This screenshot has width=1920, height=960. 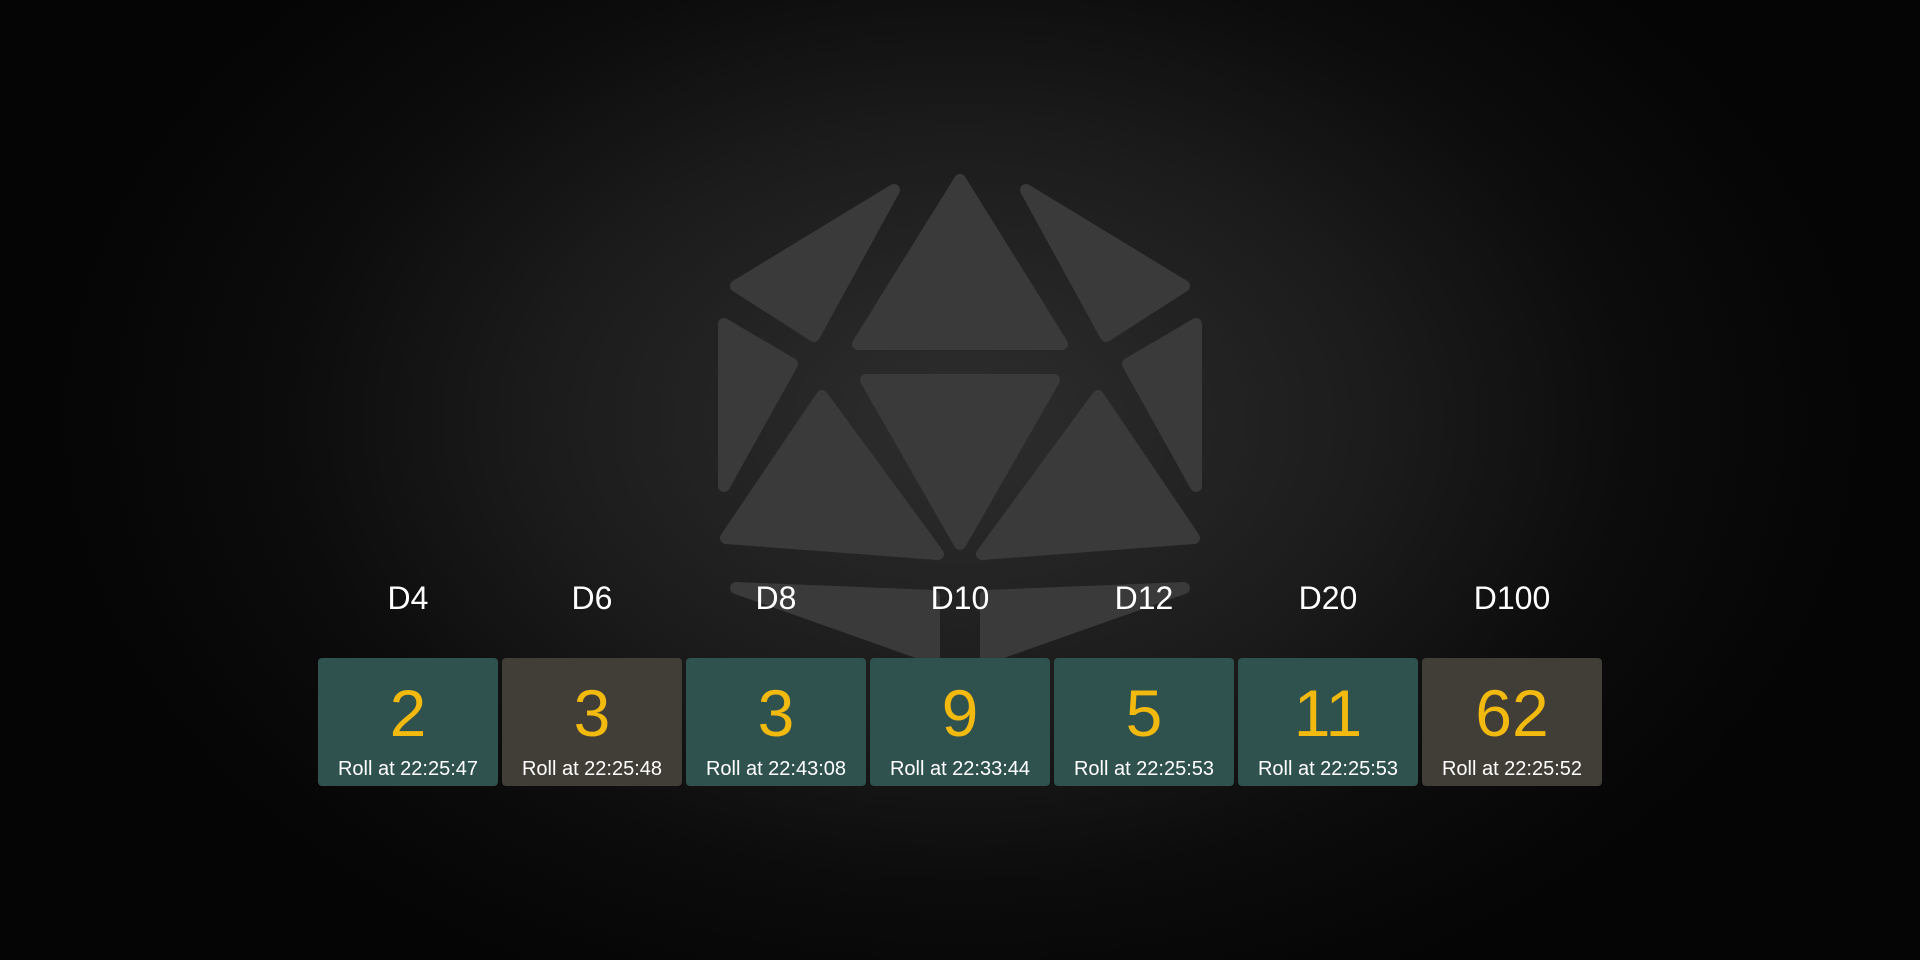 I want to click on die-label: D8, so click(x=776, y=598).